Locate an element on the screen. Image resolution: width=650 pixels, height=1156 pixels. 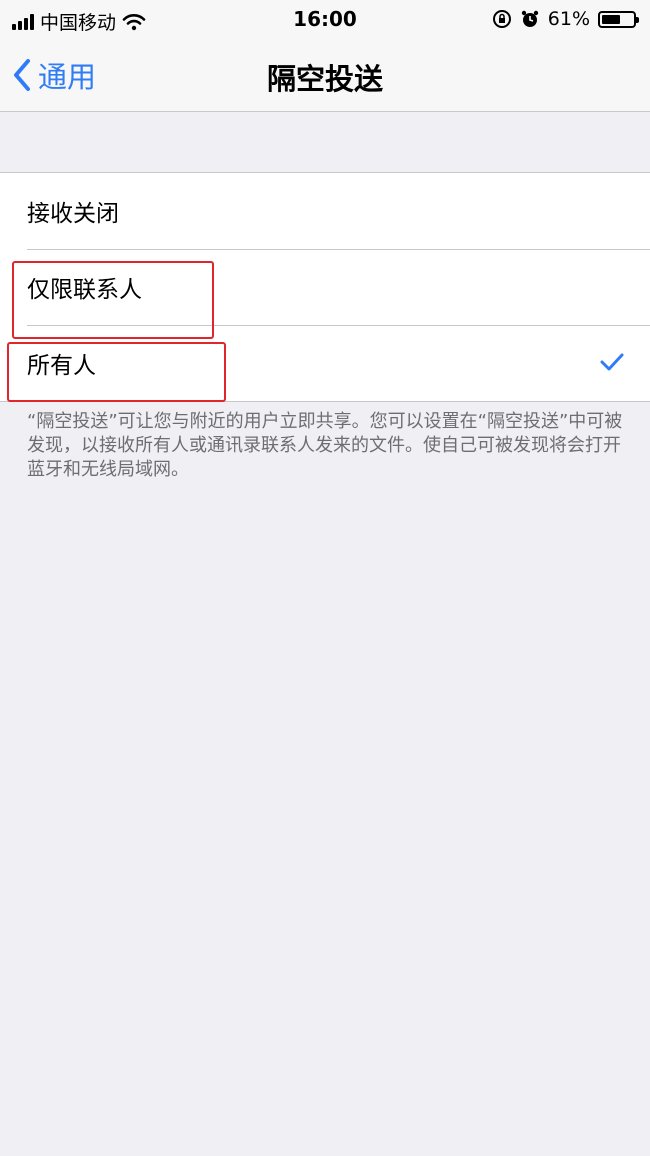
navigation-bar: 通用 隔空投送 is located at coordinates (325, 76).